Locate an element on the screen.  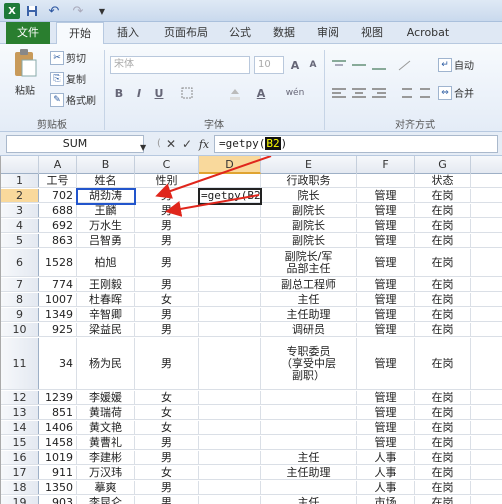
cell-D19 is located at coordinates (230, 500).